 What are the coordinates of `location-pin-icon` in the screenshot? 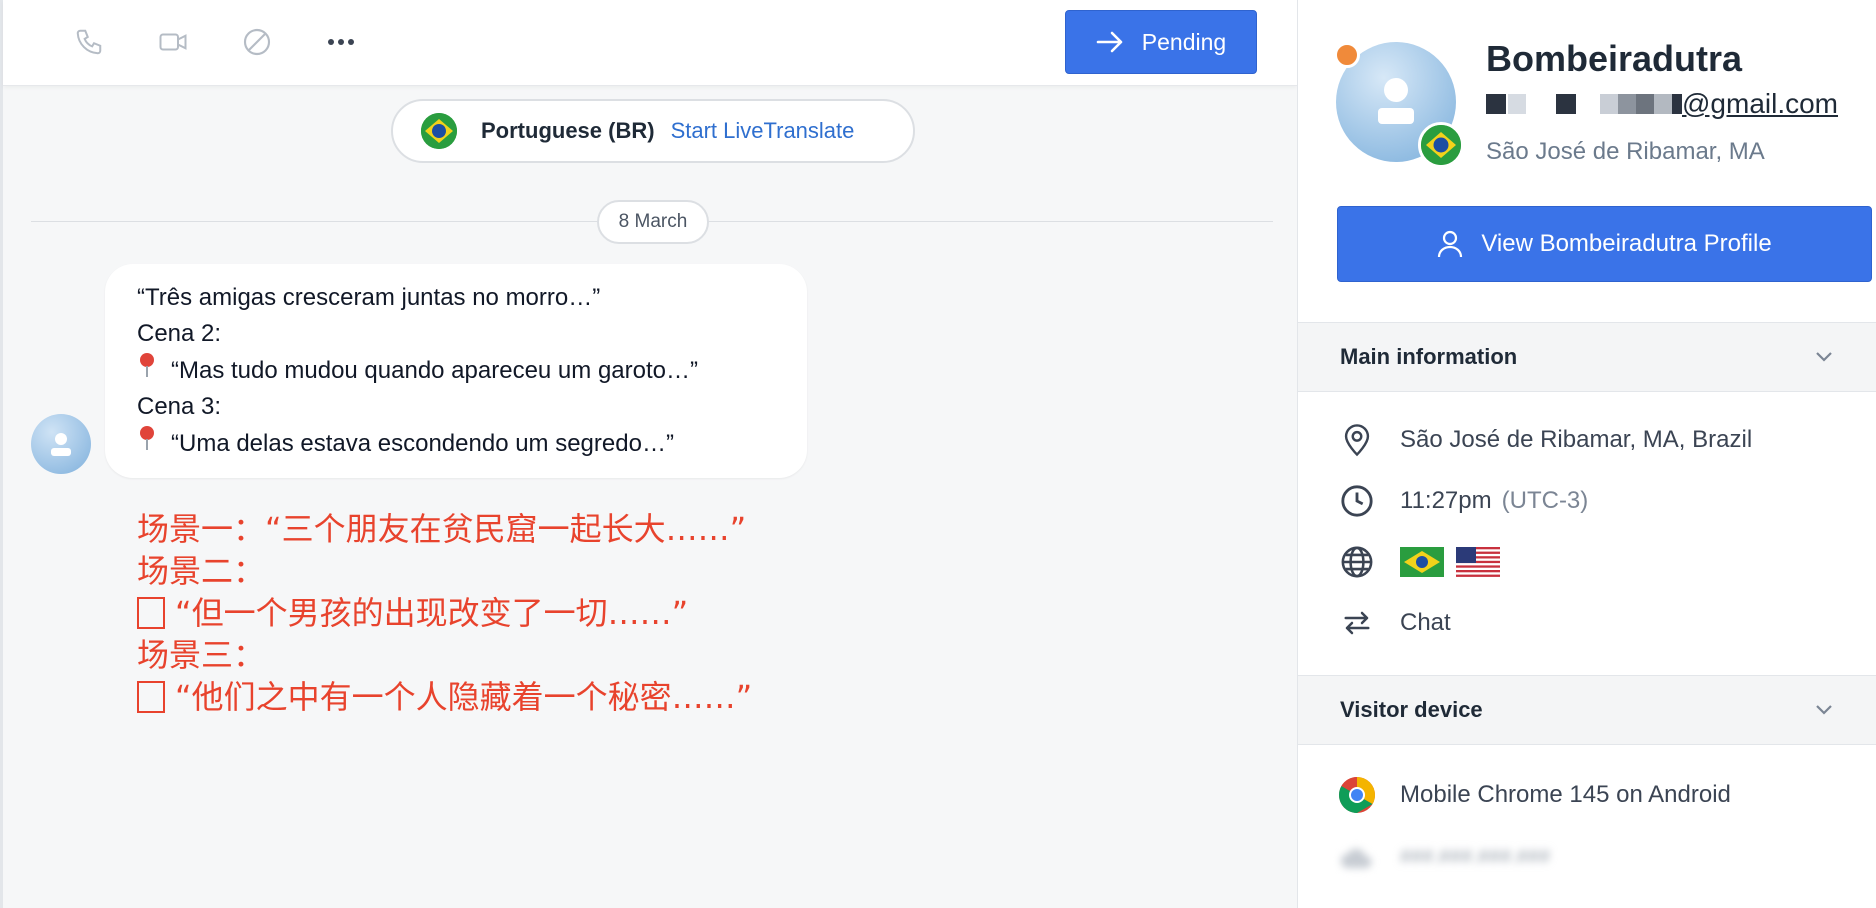 It's located at (1357, 440).